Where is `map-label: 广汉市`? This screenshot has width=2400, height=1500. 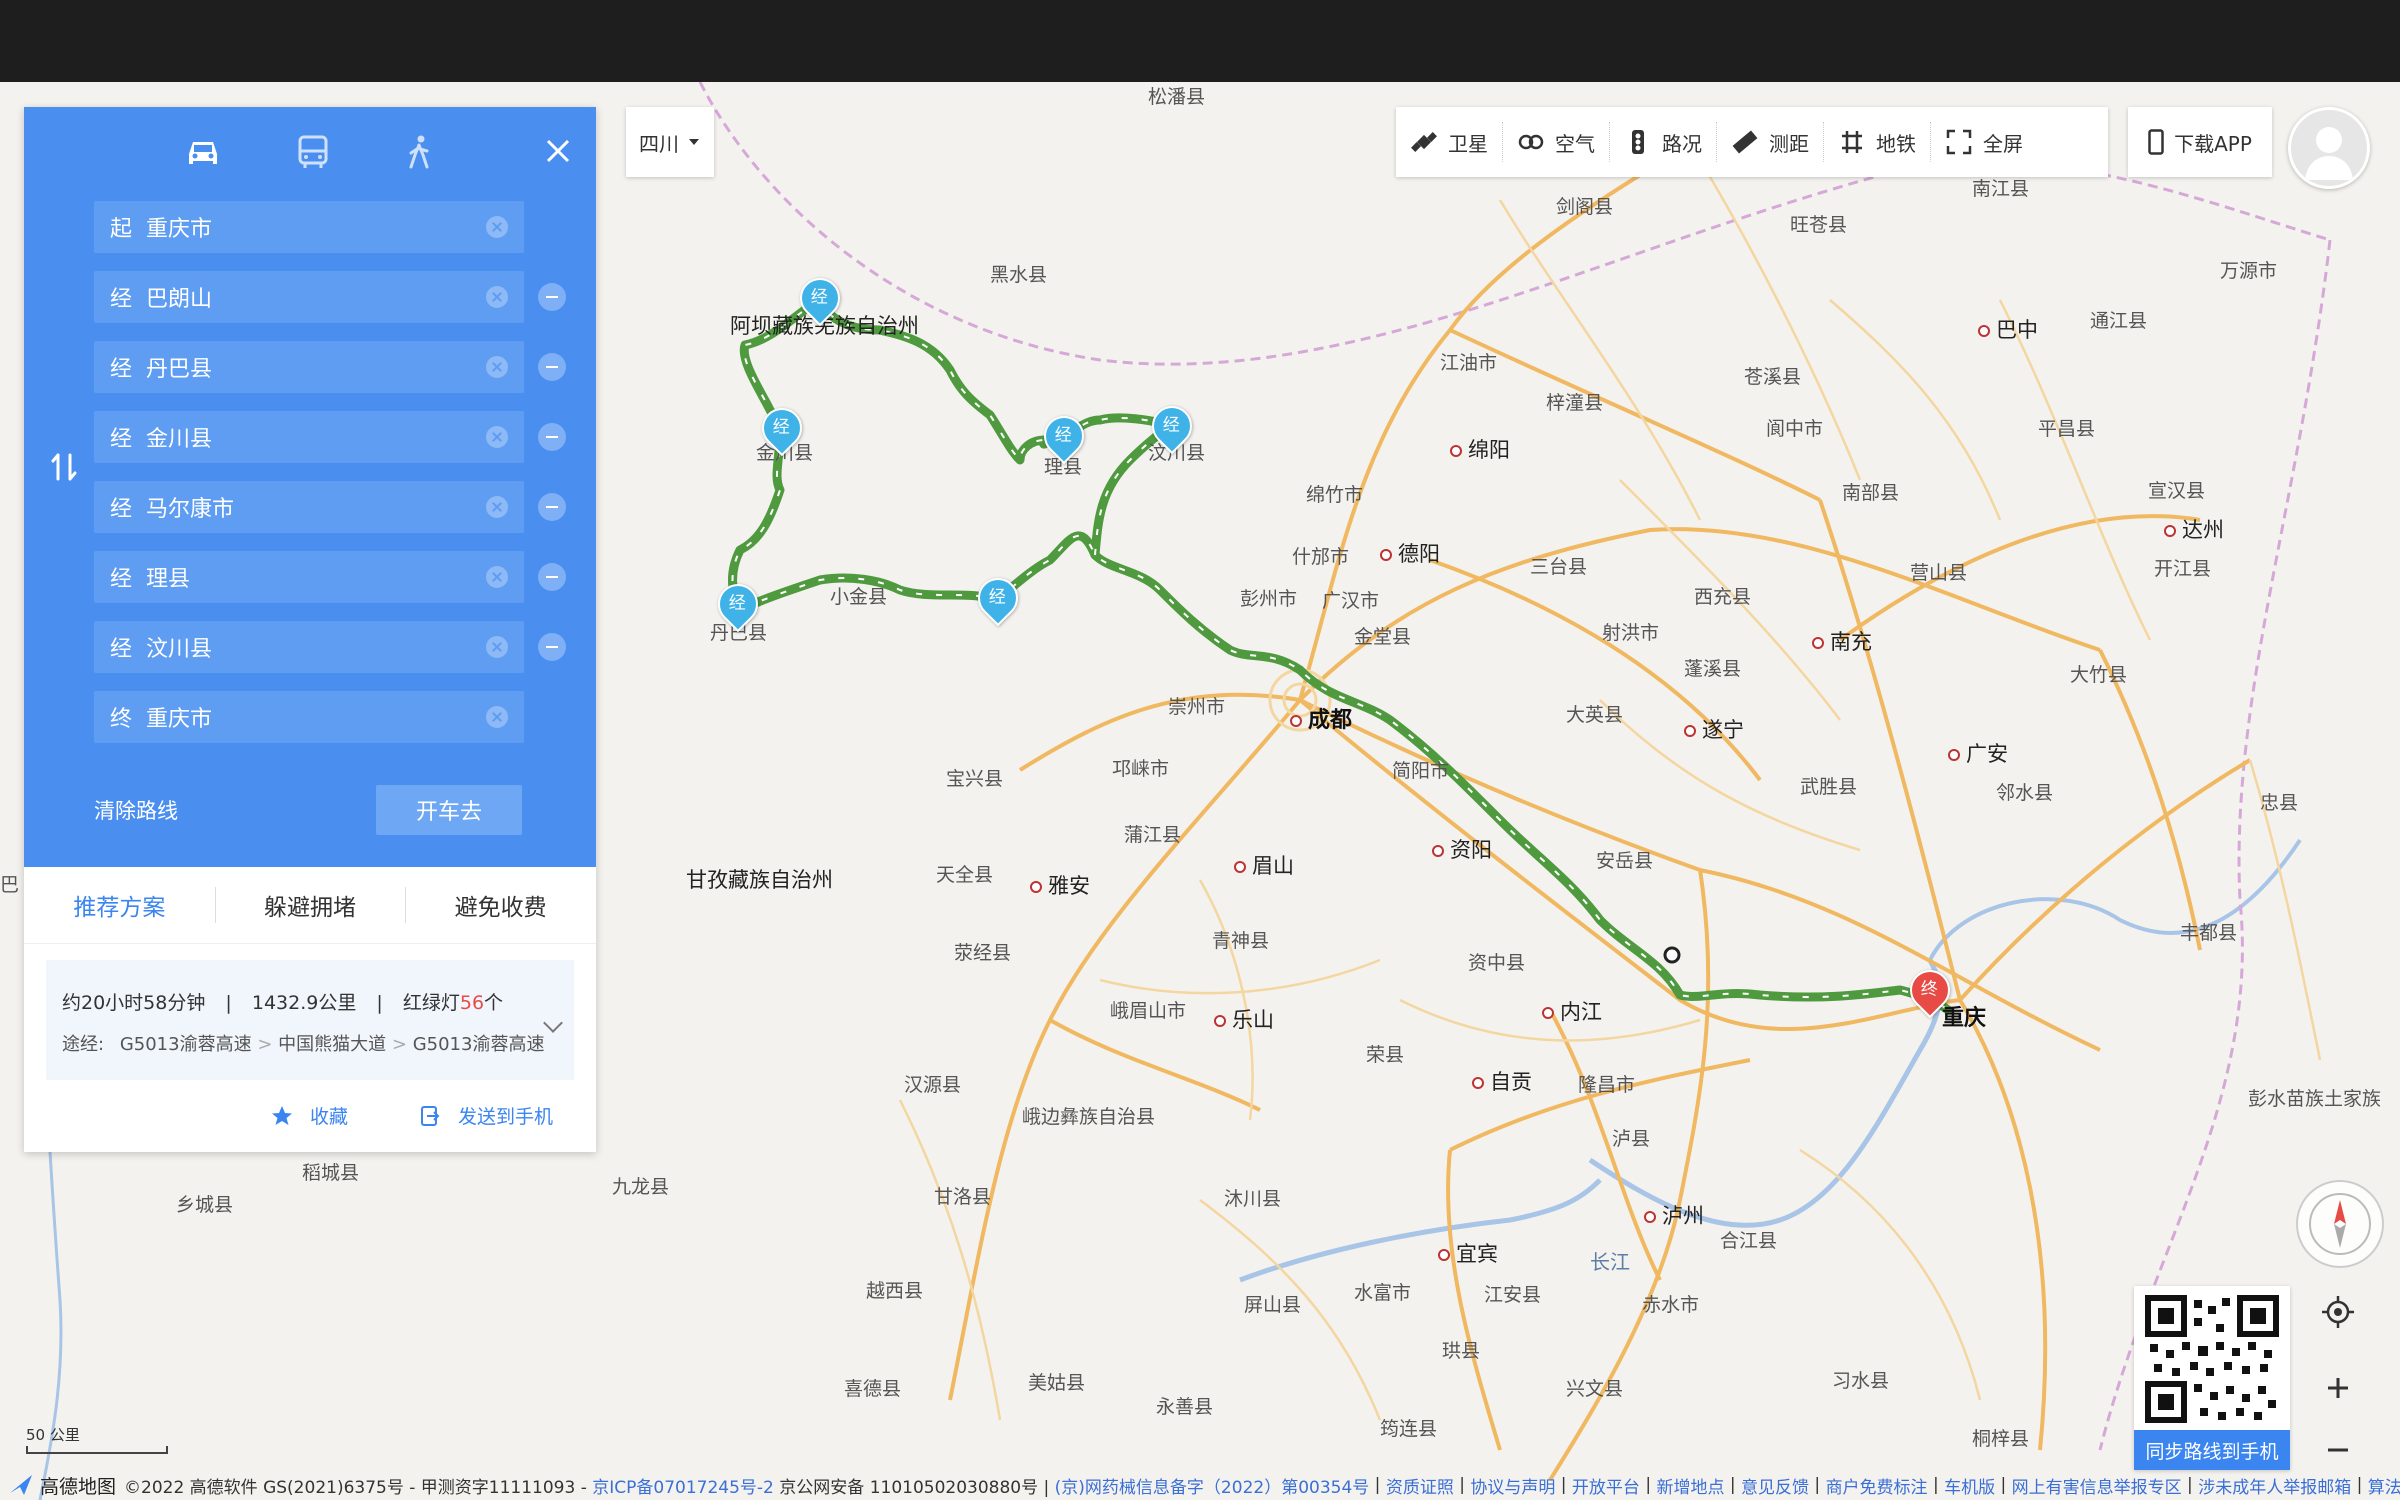 map-label: 广汉市 is located at coordinates (1351, 601).